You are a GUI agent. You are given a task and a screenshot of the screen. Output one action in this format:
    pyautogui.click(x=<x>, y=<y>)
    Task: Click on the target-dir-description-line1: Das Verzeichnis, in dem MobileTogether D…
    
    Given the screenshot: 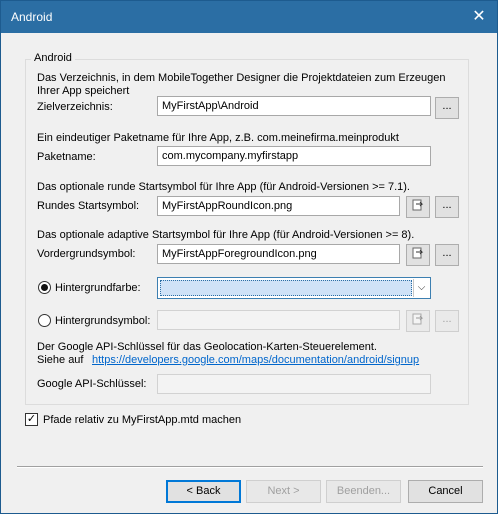 What is the action you would take?
    pyautogui.click(x=241, y=78)
    